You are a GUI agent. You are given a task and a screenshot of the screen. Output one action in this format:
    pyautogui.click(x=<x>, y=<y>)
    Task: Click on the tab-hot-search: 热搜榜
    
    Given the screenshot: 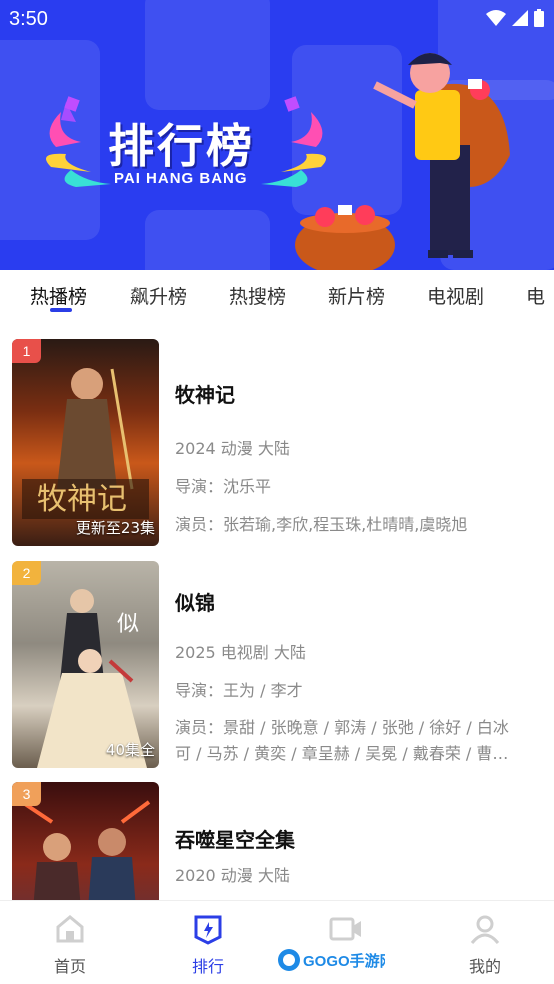 What is the action you would take?
    pyautogui.click(x=257, y=295)
    